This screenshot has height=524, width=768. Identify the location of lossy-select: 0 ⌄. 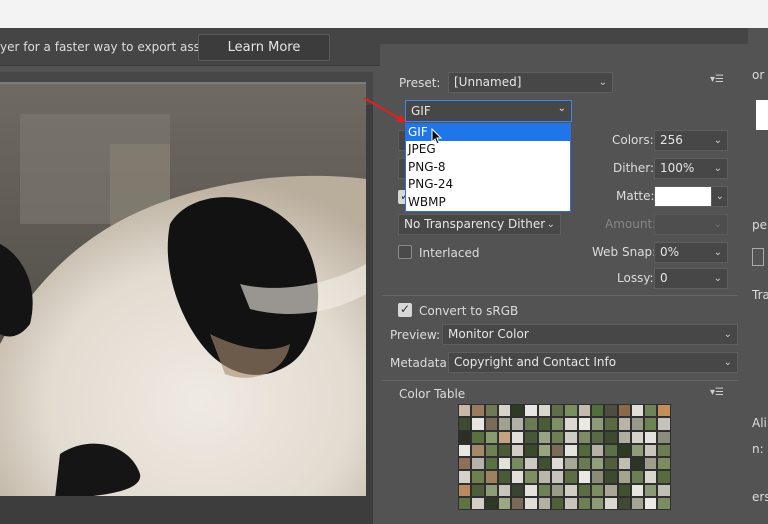
(691, 278).